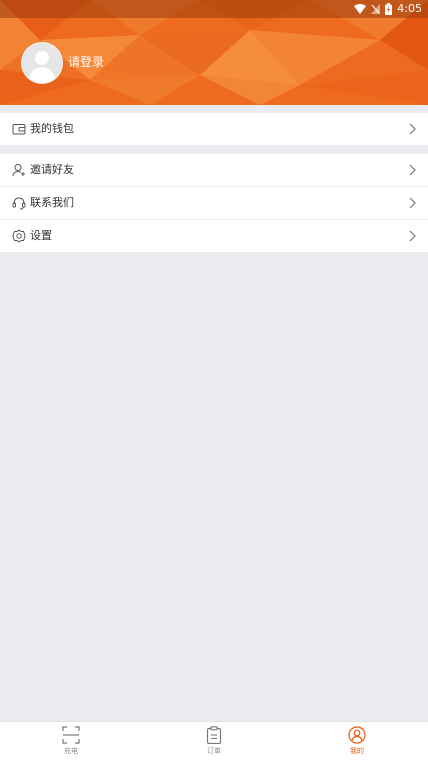 The width and height of the screenshot is (428, 761). What do you see at coordinates (409, 8) in the screenshot?
I see `status-time: 4:05` at bounding box center [409, 8].